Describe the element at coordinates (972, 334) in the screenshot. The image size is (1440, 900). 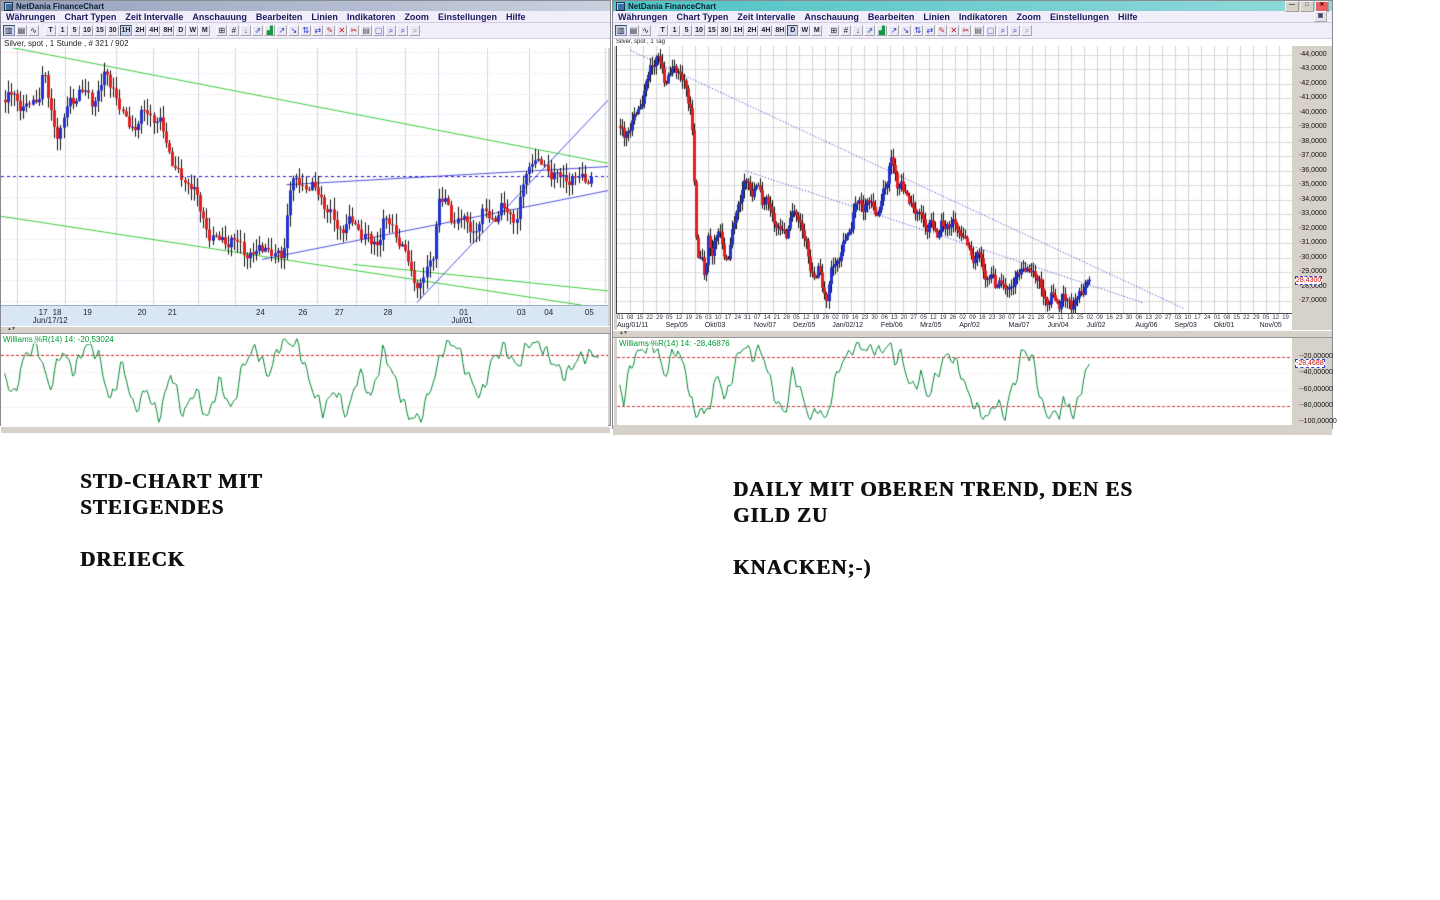
I see `panel-splitter-right: ▲▼` at that location.